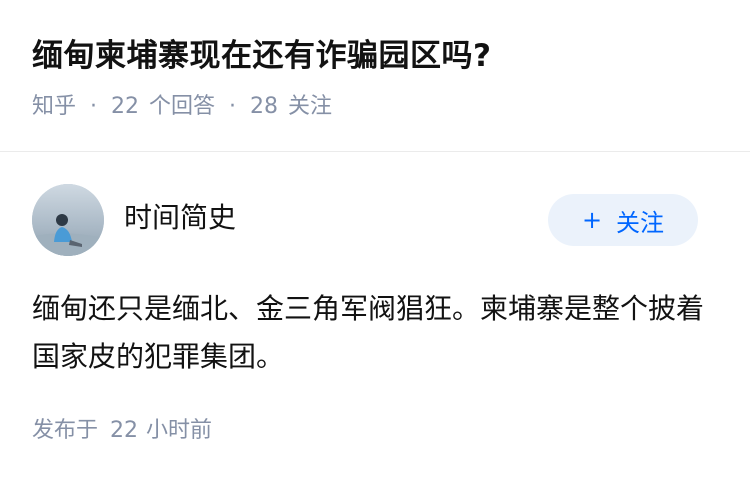  I want to click on follower-count: 28, so click(264, 106).